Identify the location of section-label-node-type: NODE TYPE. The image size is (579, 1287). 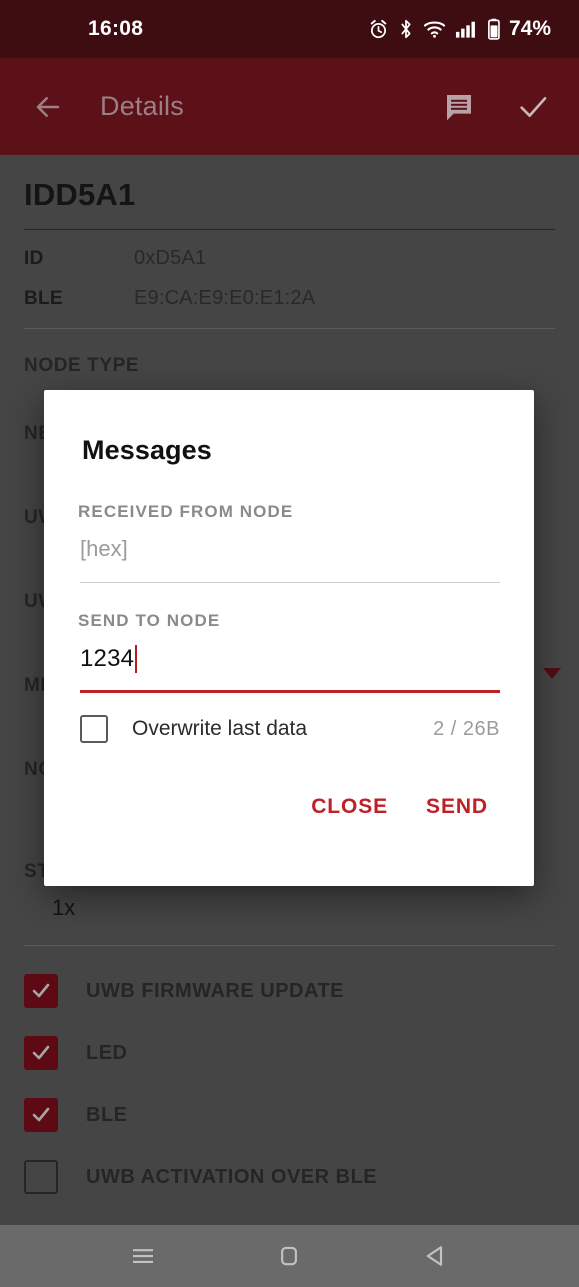
(82, 365).